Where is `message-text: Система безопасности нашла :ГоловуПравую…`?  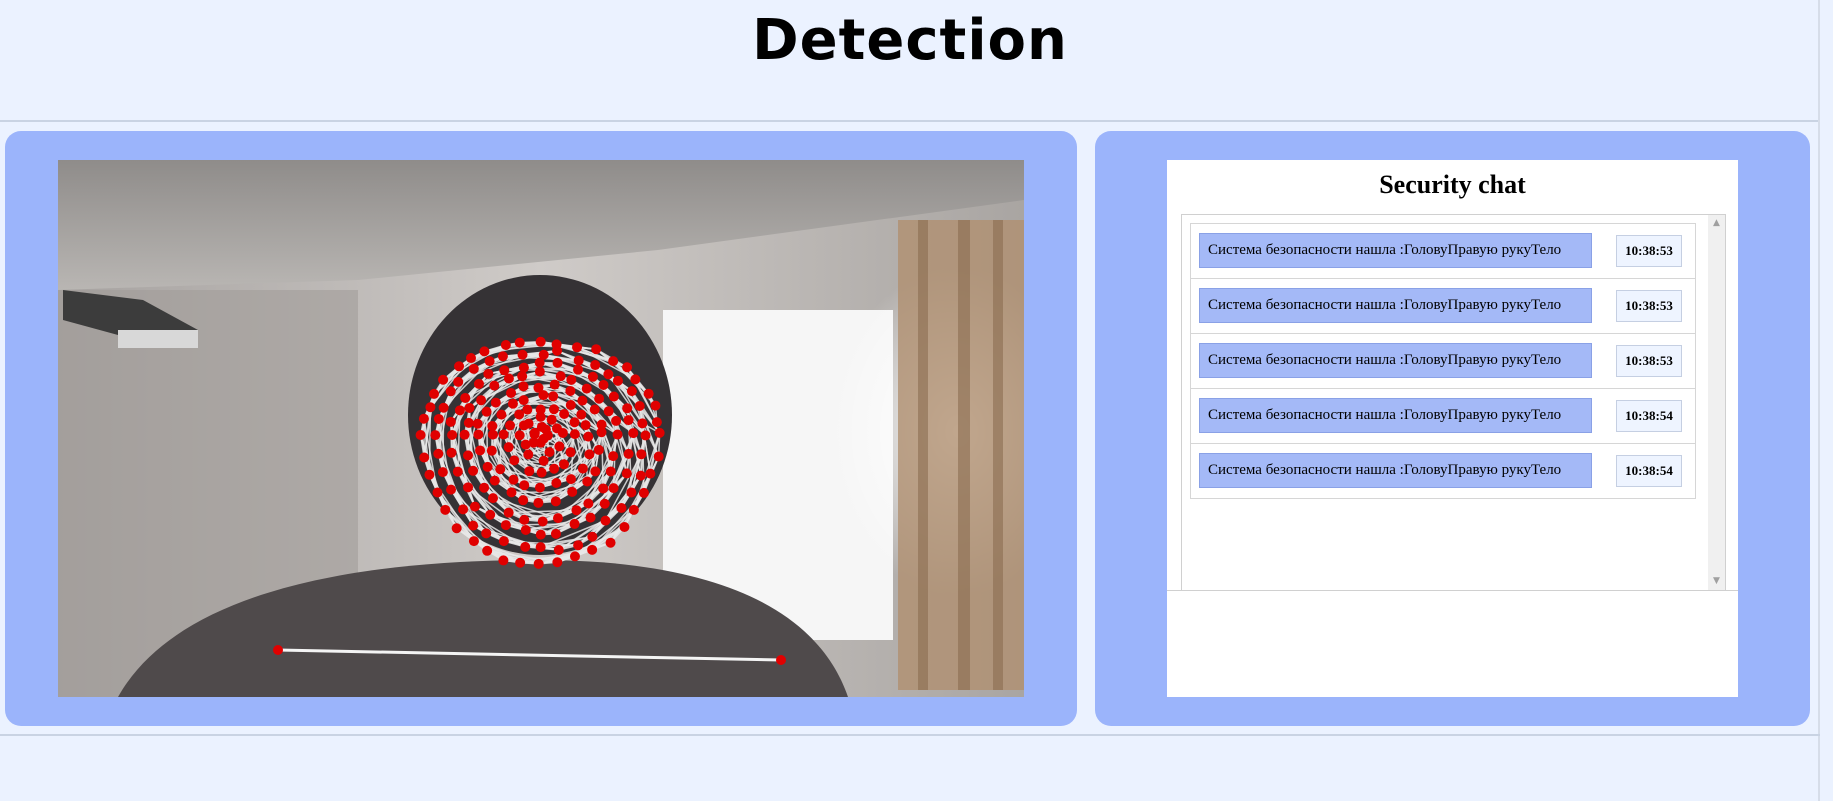 message-text: Система безопасности нашла :ГоловуПравую… is located at coordinates (1395, 360).